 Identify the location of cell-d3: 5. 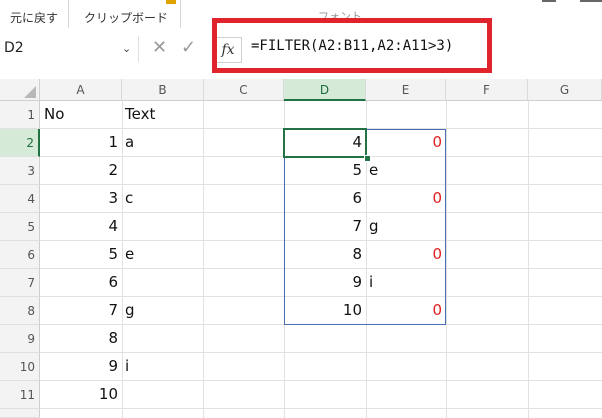
(323, 170).